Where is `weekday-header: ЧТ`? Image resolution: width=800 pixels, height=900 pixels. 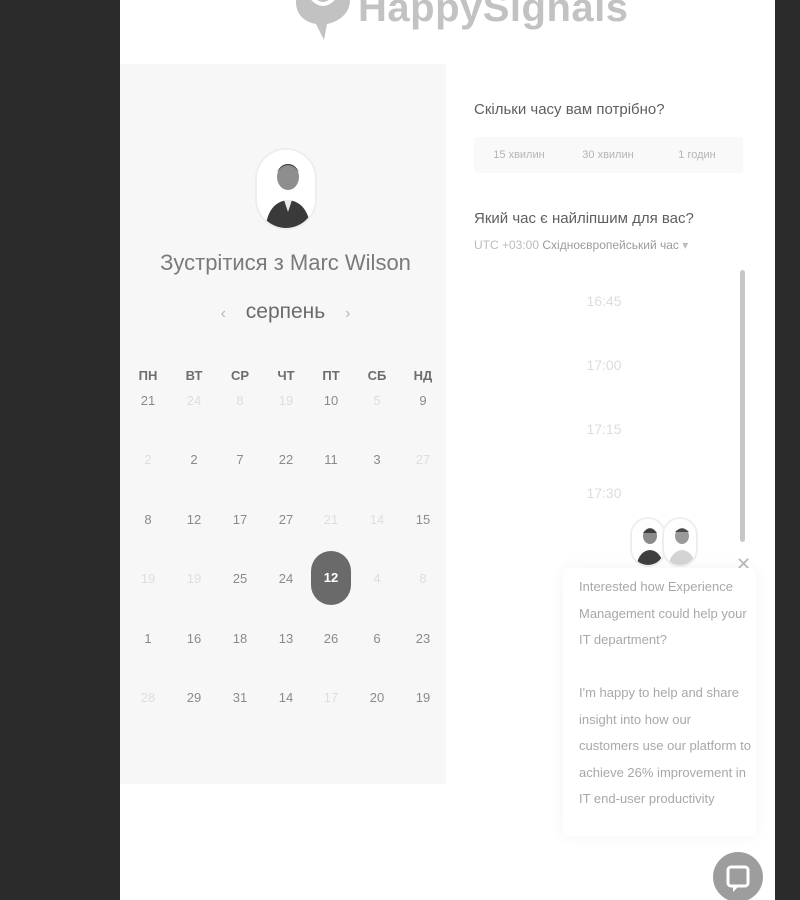
weekday-header: ЧТ is located at coordinates (286, 375).